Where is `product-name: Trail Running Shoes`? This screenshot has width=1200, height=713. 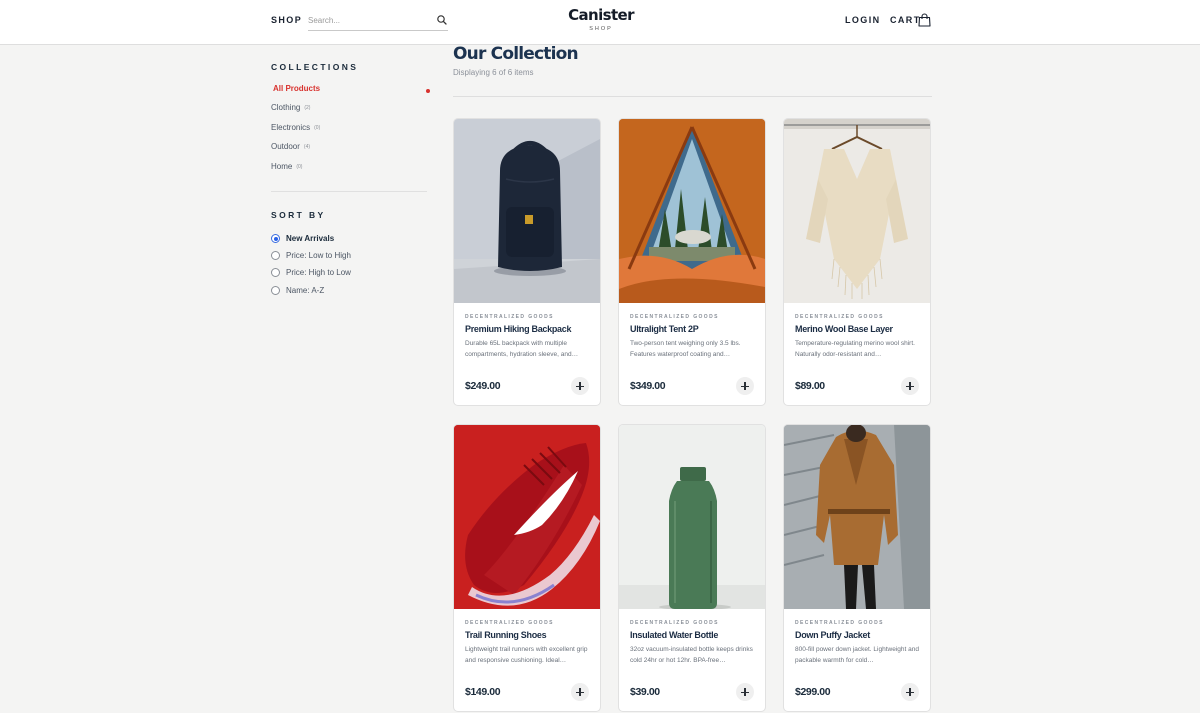 product-name: Trail Running Shoes is located at coordinates (506, 635).